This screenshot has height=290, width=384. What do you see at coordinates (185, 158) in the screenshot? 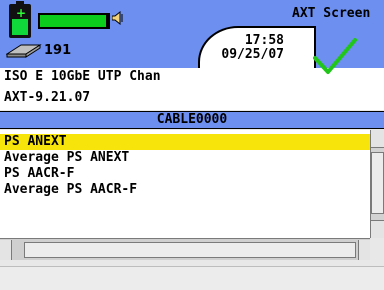
I see `list-item: Average PS ANEXT` at bounding box center [185, 158].